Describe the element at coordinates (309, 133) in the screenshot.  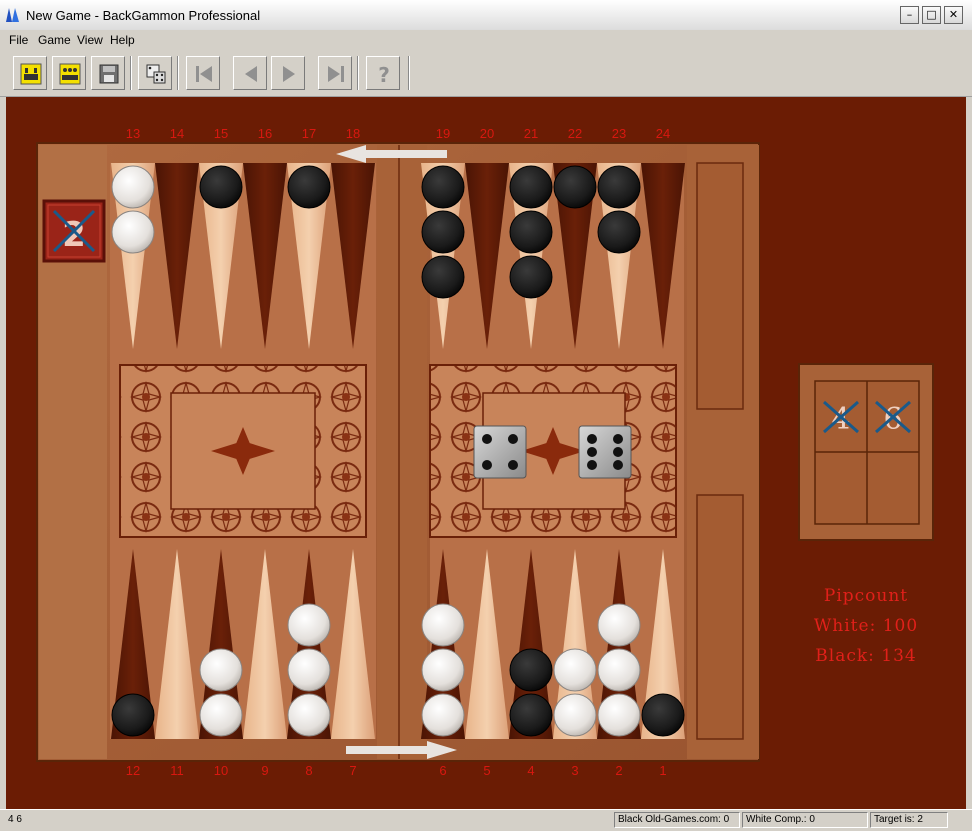
I see `point-number-label: 17` at that location.